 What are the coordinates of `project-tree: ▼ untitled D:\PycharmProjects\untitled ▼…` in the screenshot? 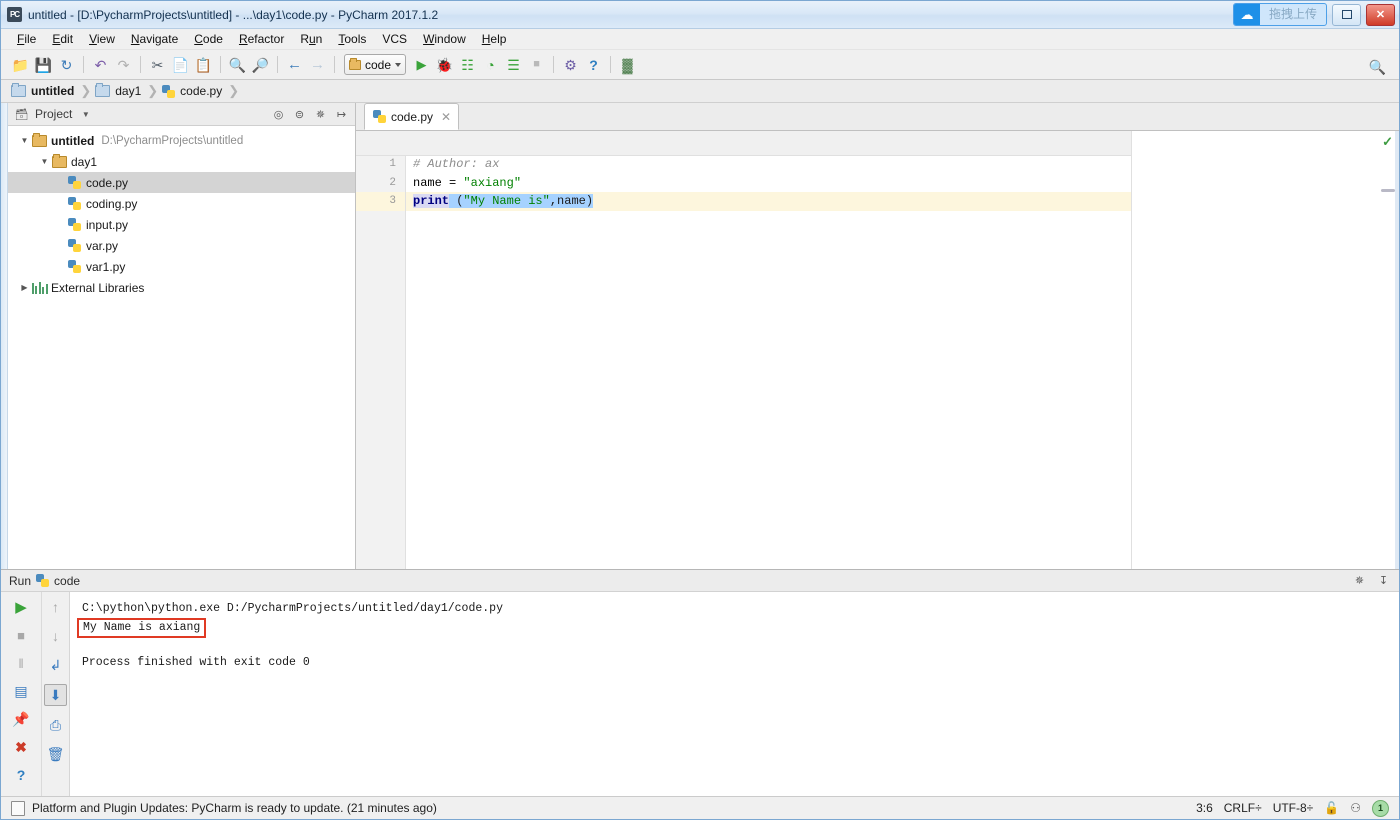 It's located at (181, 347).